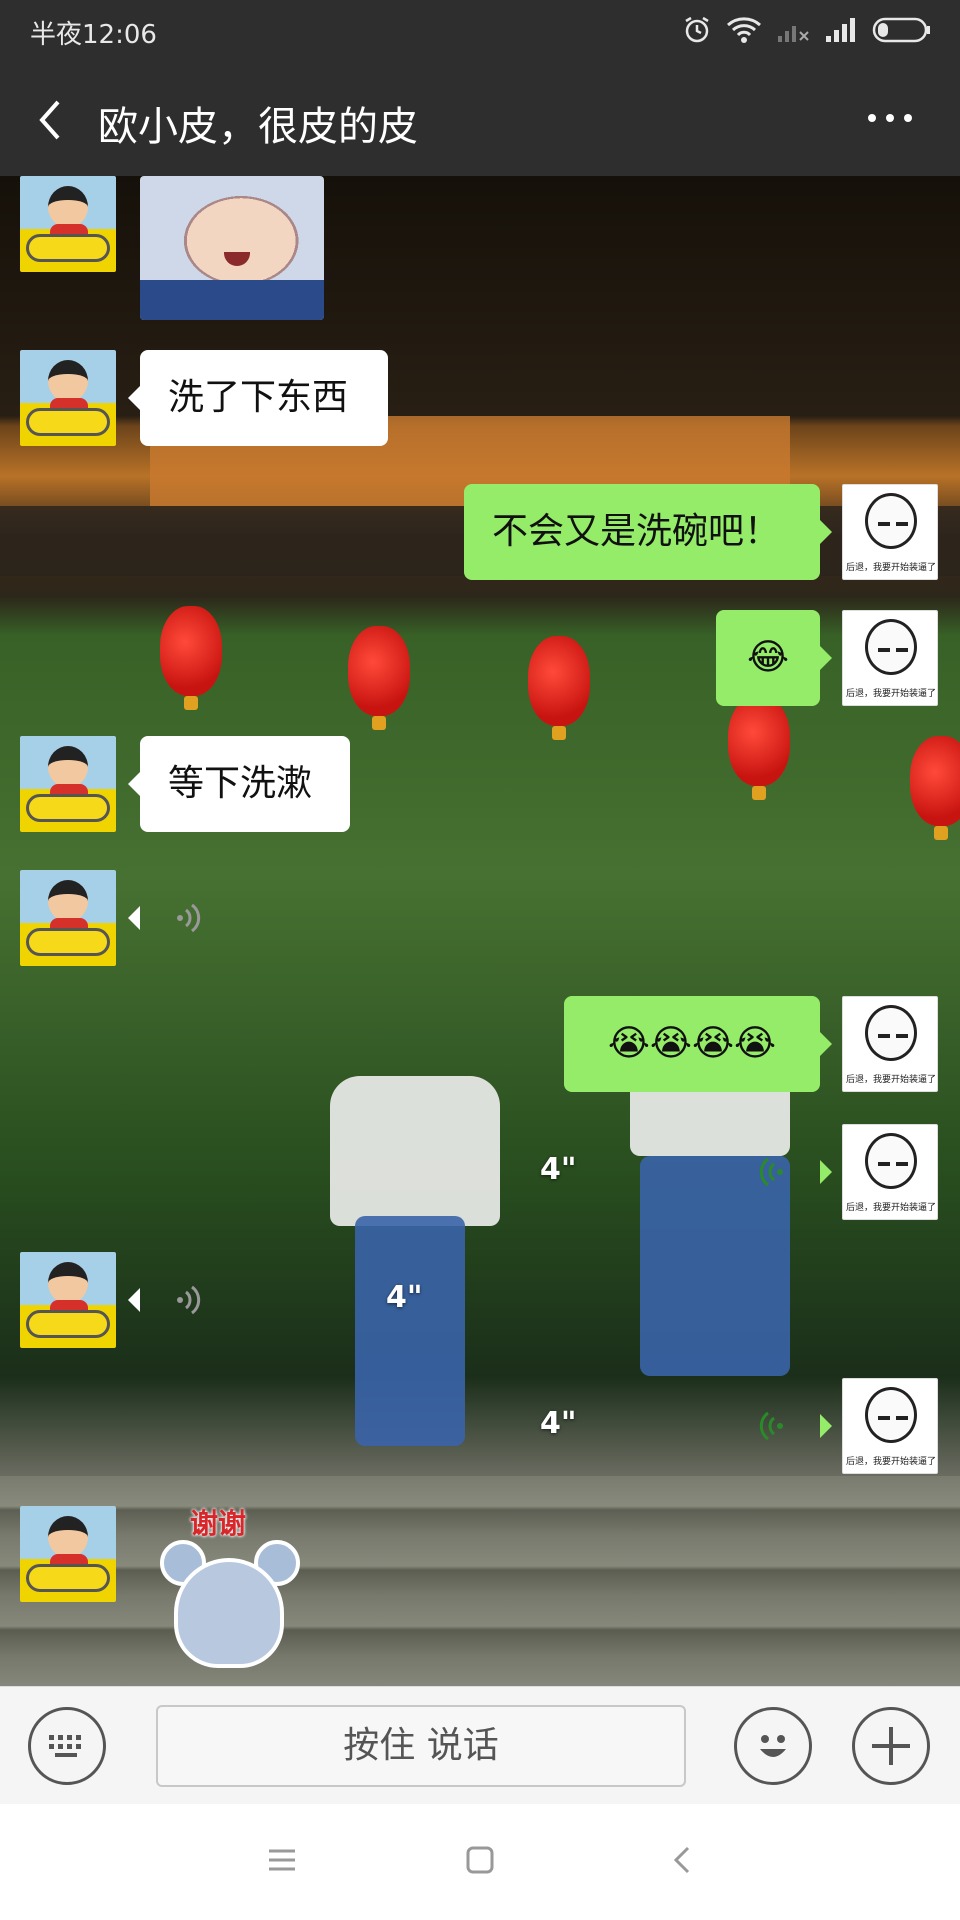 The image size is (960, 1920). I want to click on system-nav-bar, so click(480, 1862).